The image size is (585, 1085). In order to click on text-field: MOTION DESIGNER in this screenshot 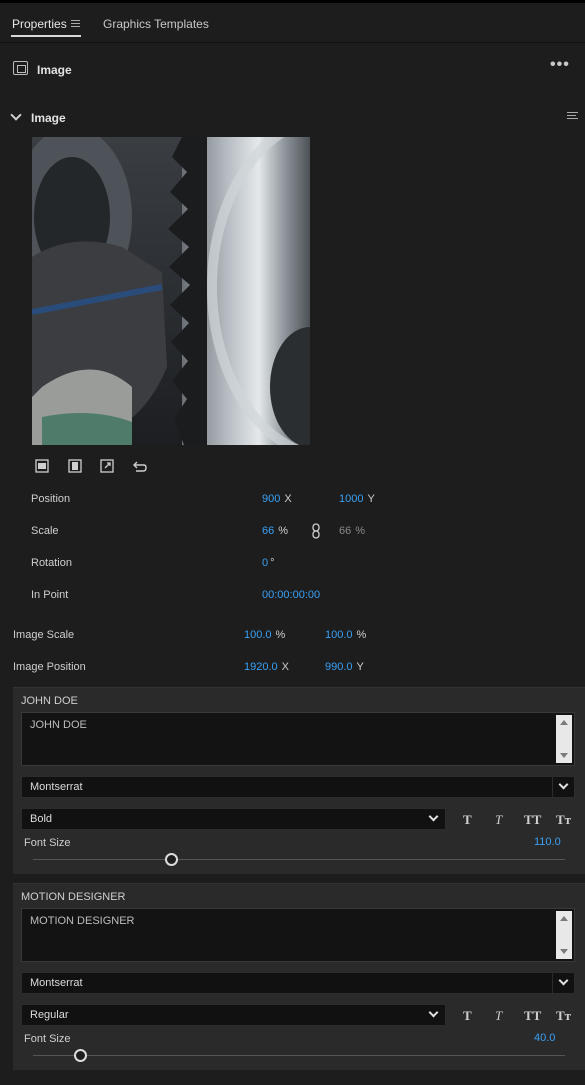, I will do `click(298, 935)`.